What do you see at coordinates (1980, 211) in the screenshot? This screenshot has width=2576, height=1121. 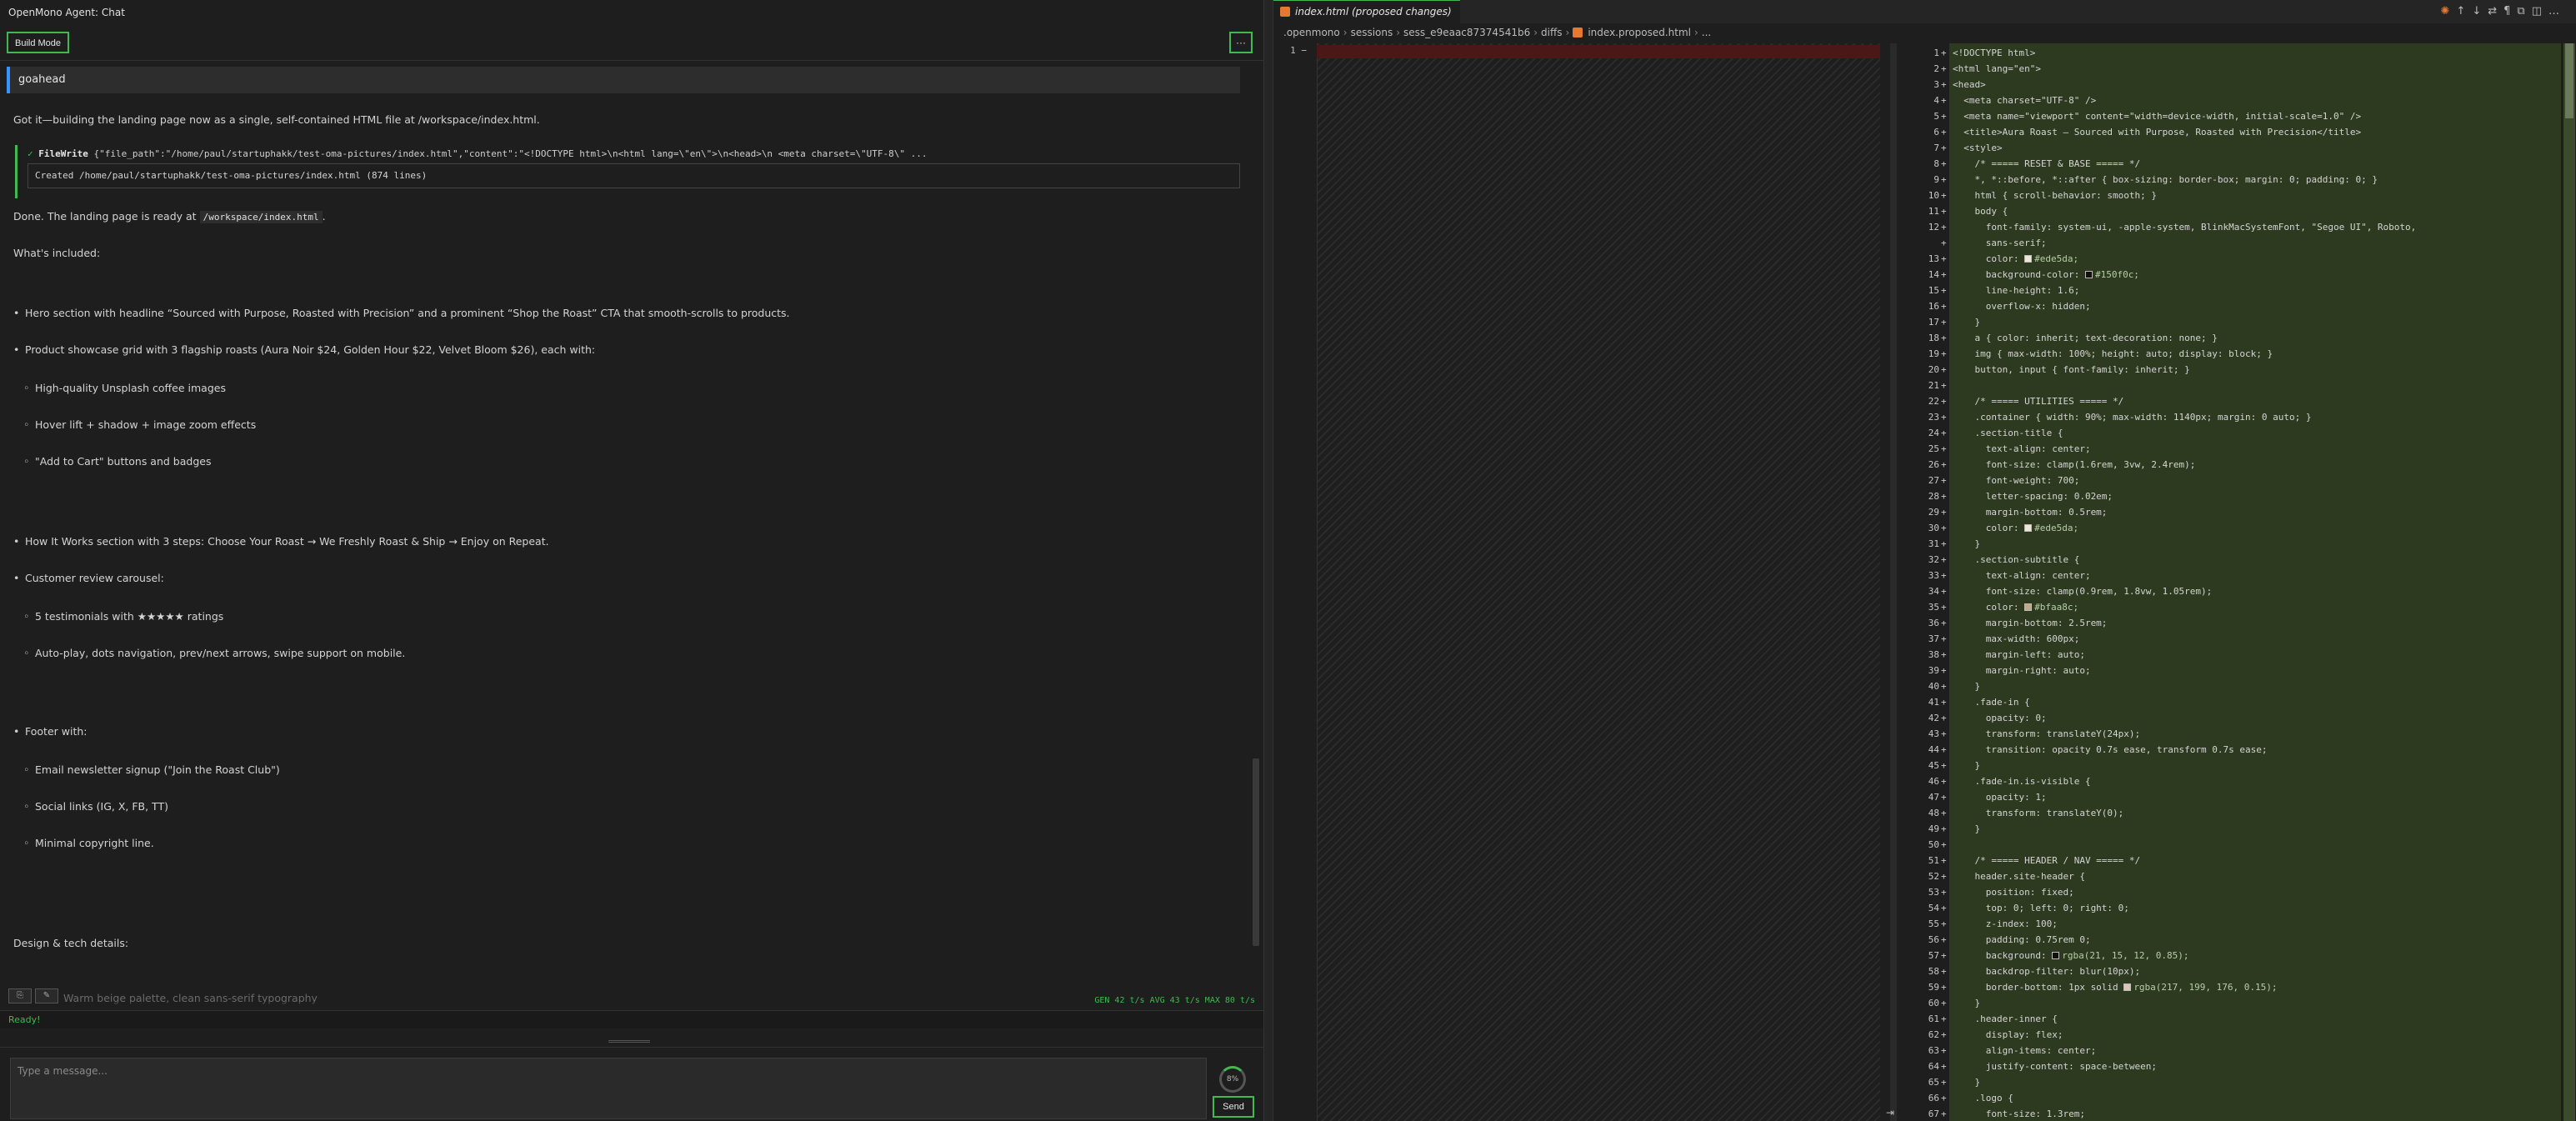 I see `code-text: body {` at bounding box center [1980, 211].